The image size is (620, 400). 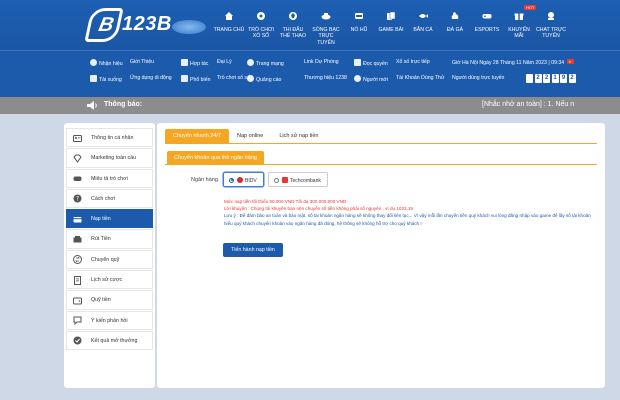 I want to click on tab-deposit-history: Lịch sử nạp tiền, so click(x=298, y=136).